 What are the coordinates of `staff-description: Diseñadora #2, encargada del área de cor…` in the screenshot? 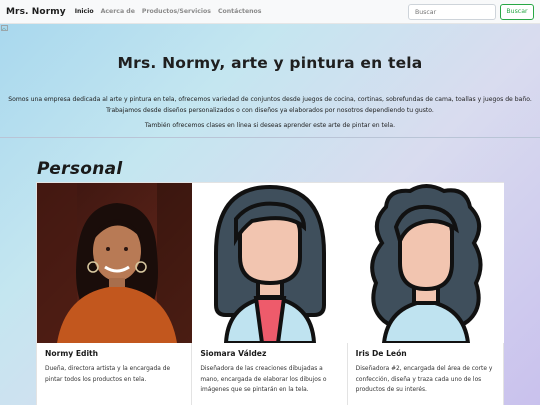 It's located at (424, 379).